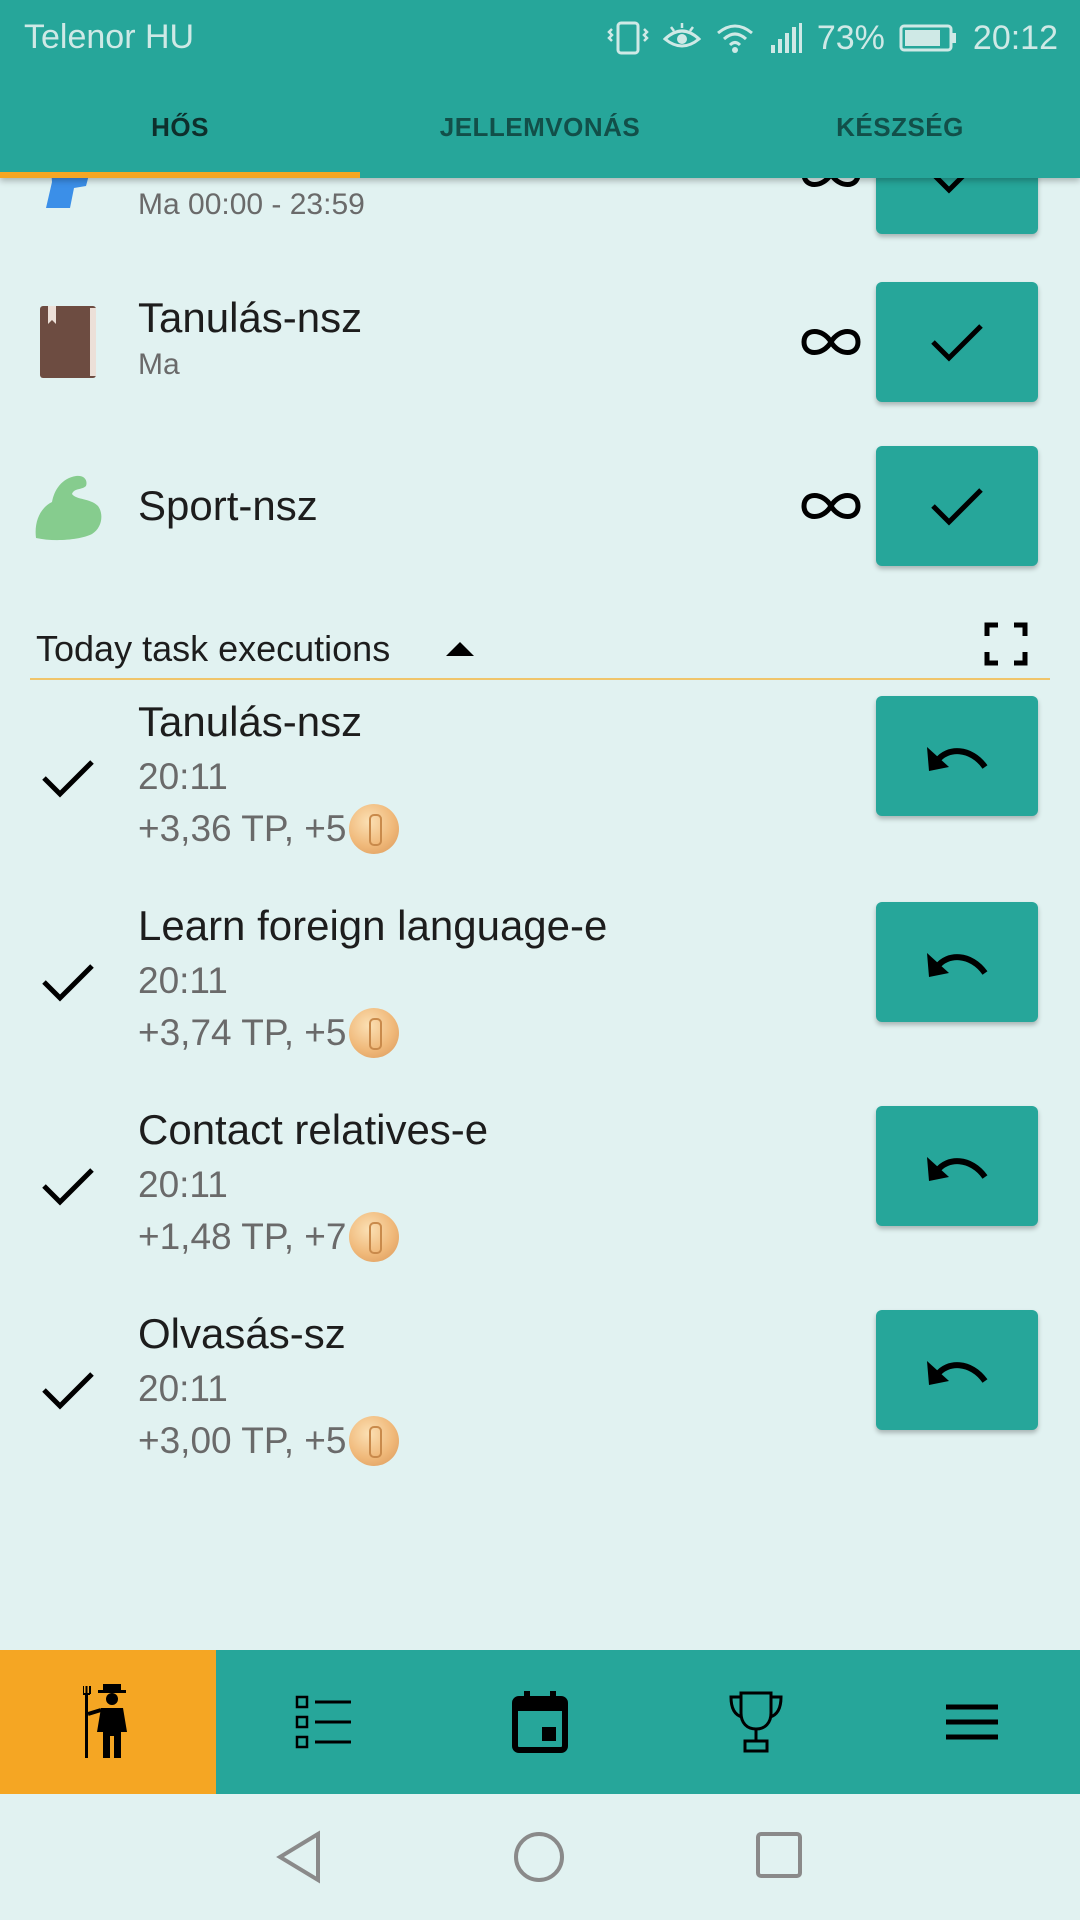 The image size is (1080, 1920). What do you see at coordinates (67, 193) in the screenshot?
I see `water-icon` at bounding box center [67, 193].